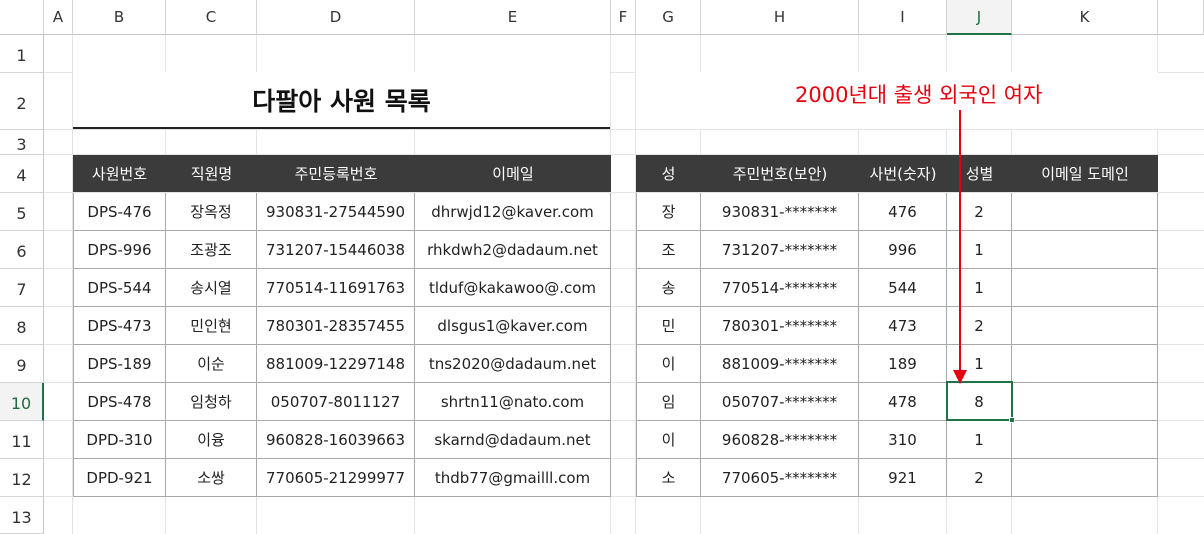 The height and width of the screenshot is (534, 1204). What do you see at coordinates (22, 250) in the screenshot?
I see `row-header-6: 6` at bounding box center [22, 250].